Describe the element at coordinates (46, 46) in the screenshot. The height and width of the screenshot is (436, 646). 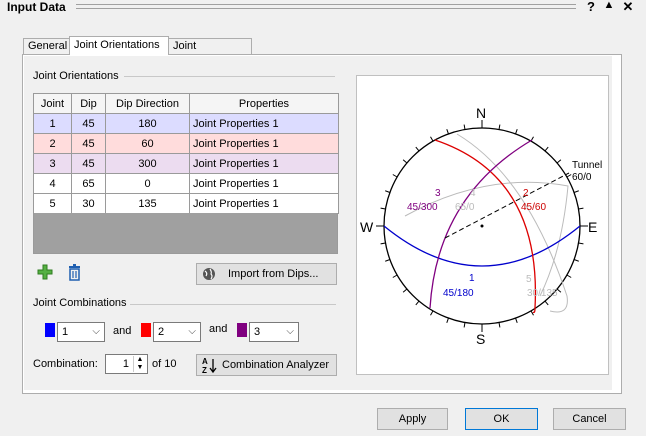
I see `tab-general: General` at that location.